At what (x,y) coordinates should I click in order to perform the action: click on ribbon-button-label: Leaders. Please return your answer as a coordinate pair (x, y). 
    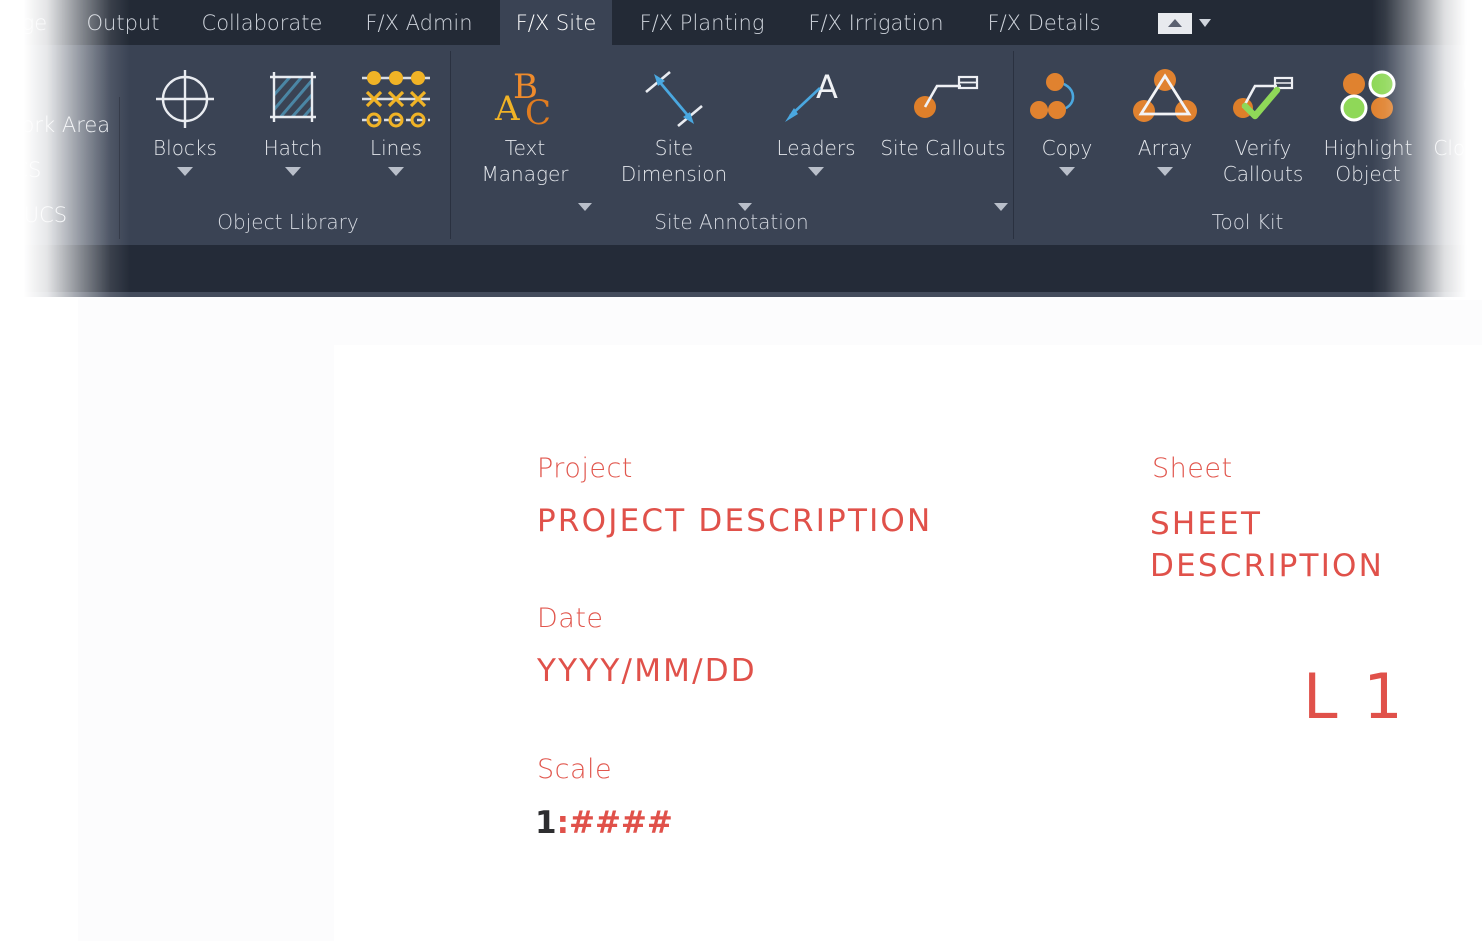
    Looking at the image, I should click on (816, 148).